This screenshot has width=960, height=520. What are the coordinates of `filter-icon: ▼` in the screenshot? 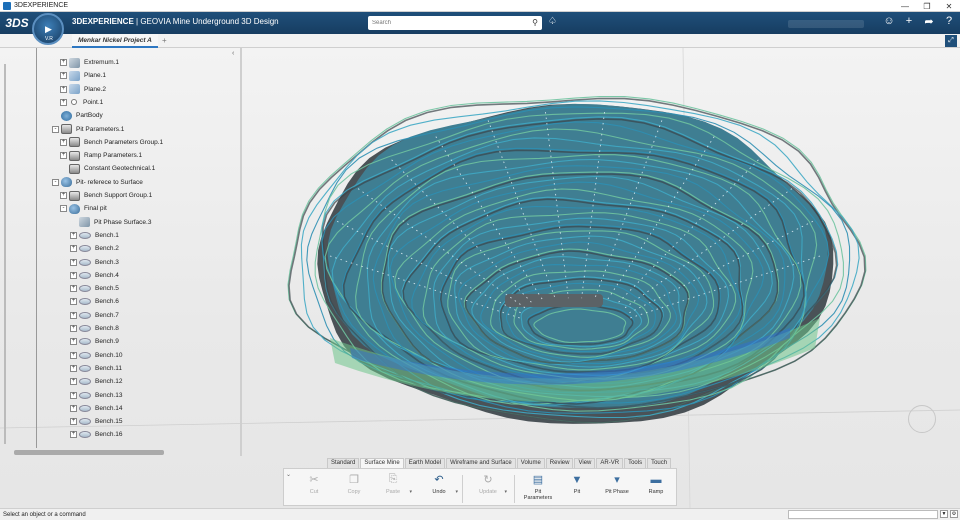 It's located at (944, 514).